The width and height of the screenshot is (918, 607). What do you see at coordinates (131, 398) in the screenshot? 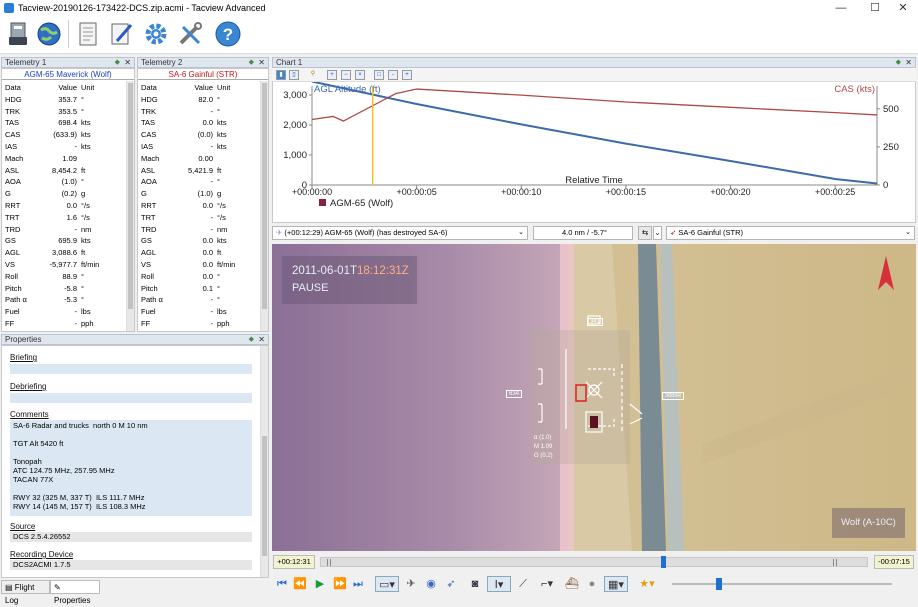
I see `debriefing-field` at bounding box center [131, 398].